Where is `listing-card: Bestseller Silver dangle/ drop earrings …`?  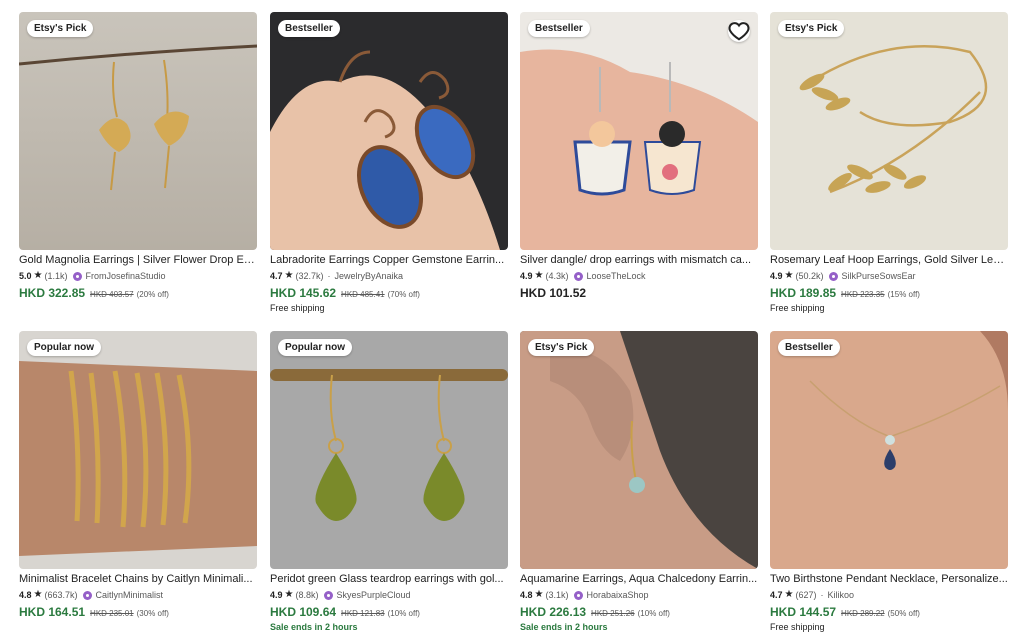 listing-card: Bestseller Silver dangle/ drop earrings … is located at coordinates (639, 156).